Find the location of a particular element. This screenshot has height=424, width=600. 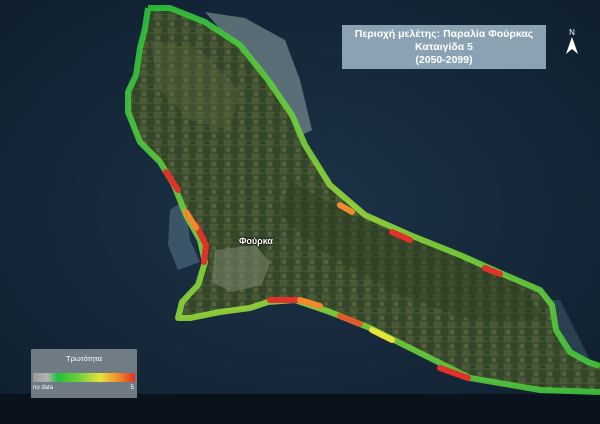

legend-min-label: no data is located at coordinates (43, 388).